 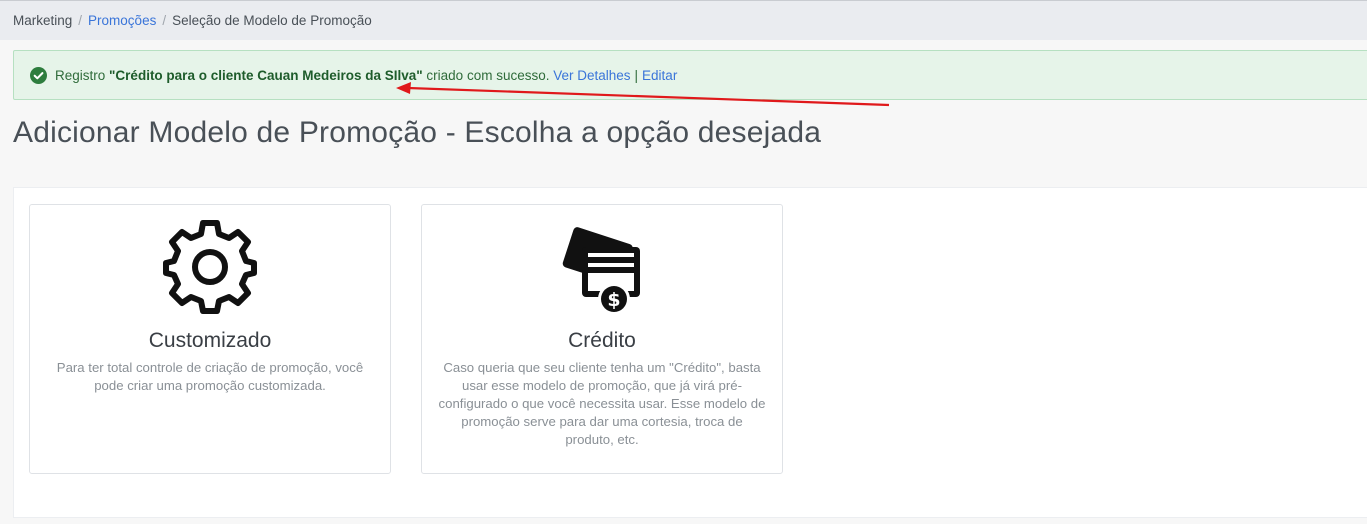 I want to click on breadcrumb-item-current: Seleção de Modelo de Promoção, so click(x=272, y=20).